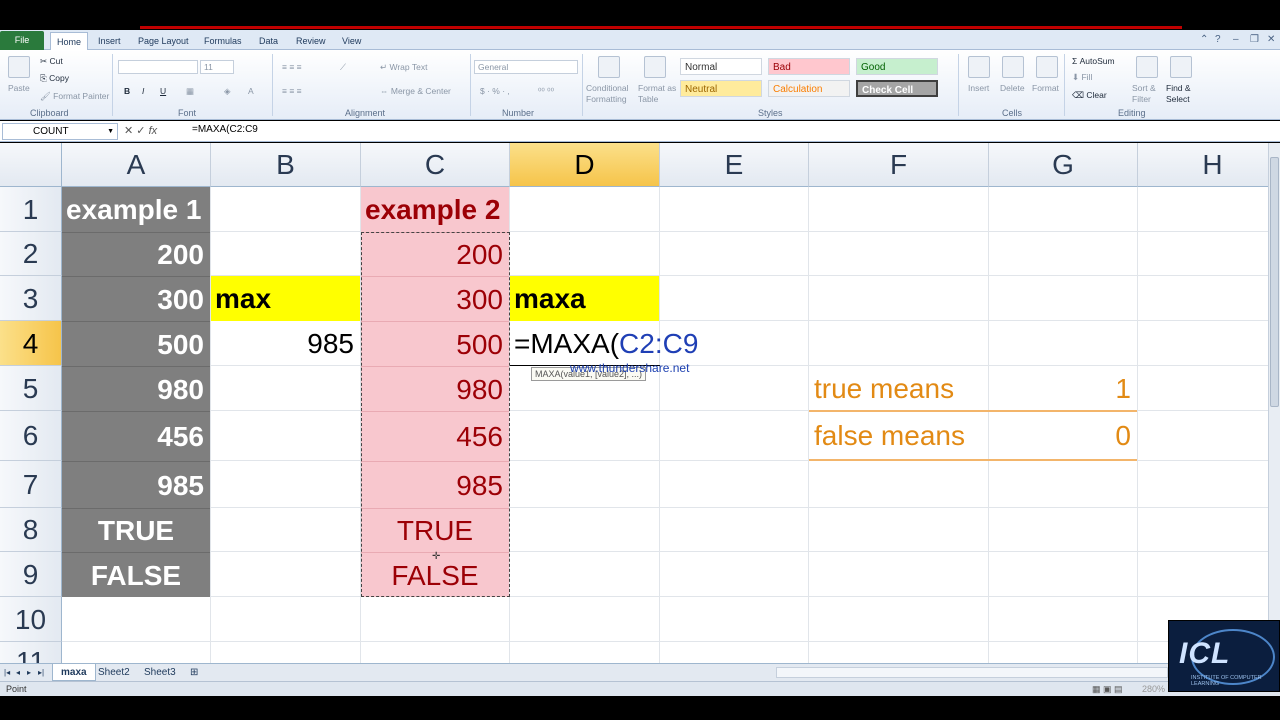 This screenshot has height=720, width=1280. Describe the element at coordinates (251, 91) in the screenshot. I see `font-color-icon: A` at that location.